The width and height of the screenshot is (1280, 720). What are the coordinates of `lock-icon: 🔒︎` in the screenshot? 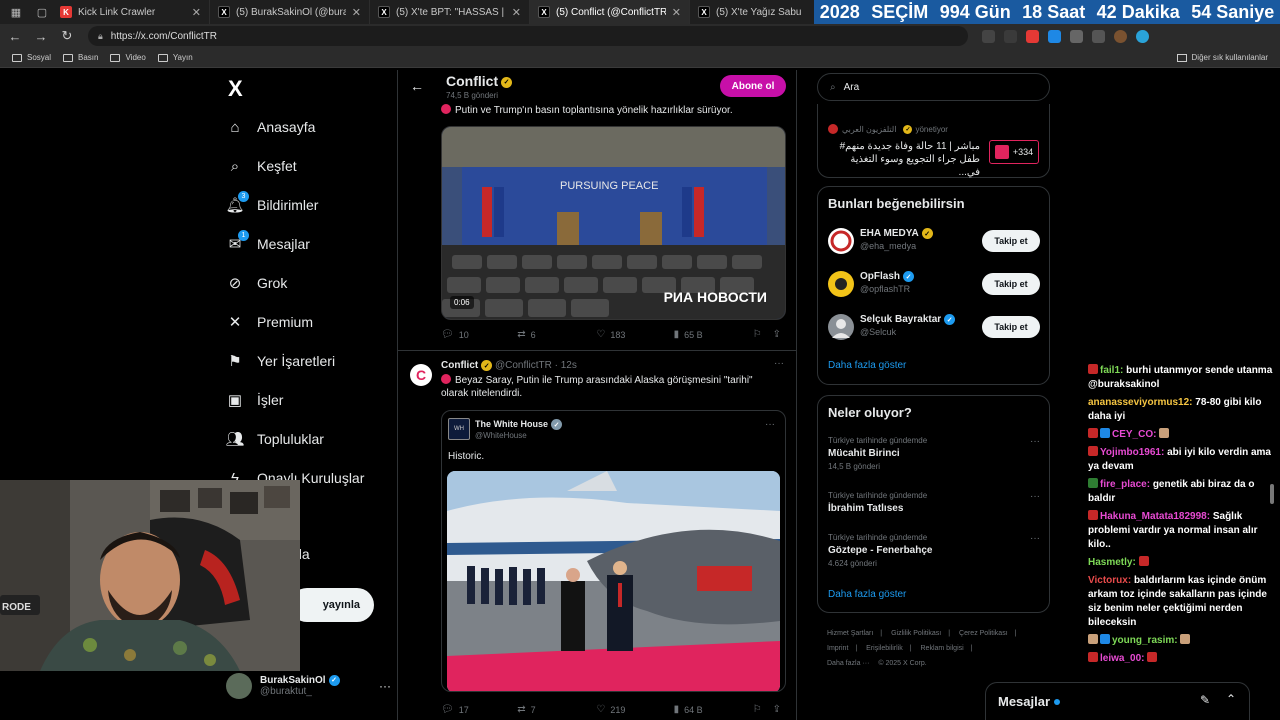 It's located at (100, 35).